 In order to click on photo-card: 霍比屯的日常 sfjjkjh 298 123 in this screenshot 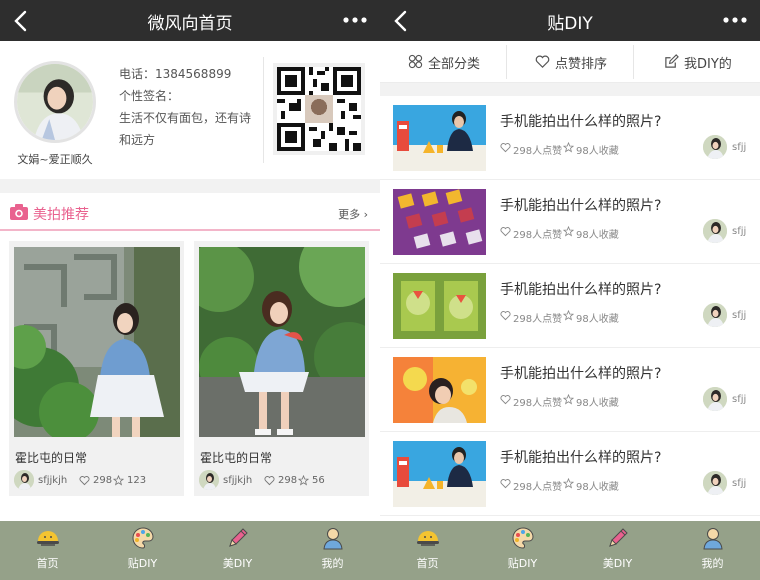, I will do `click(96, 368)`.